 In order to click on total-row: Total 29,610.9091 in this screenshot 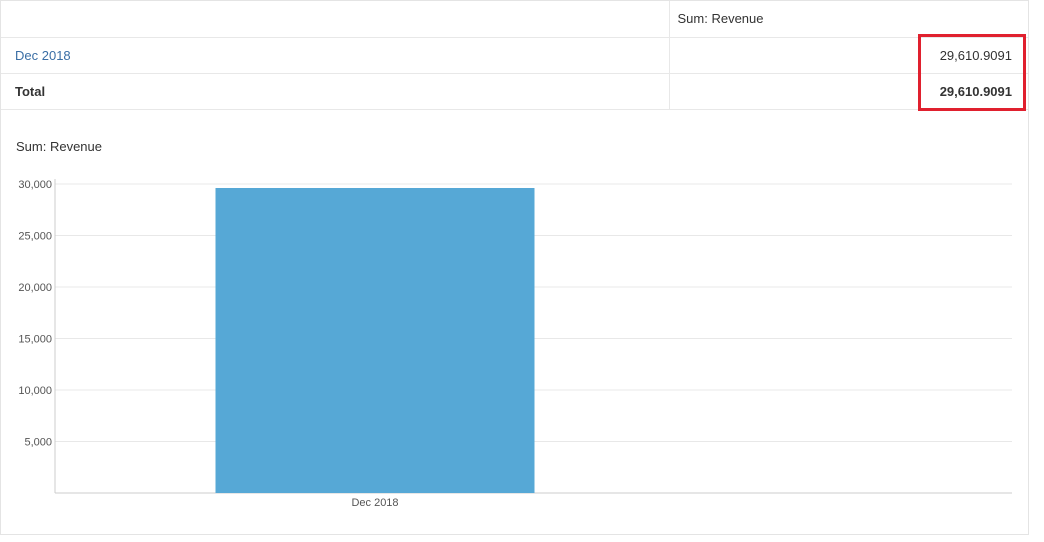, I will do `click(514, 91)`.